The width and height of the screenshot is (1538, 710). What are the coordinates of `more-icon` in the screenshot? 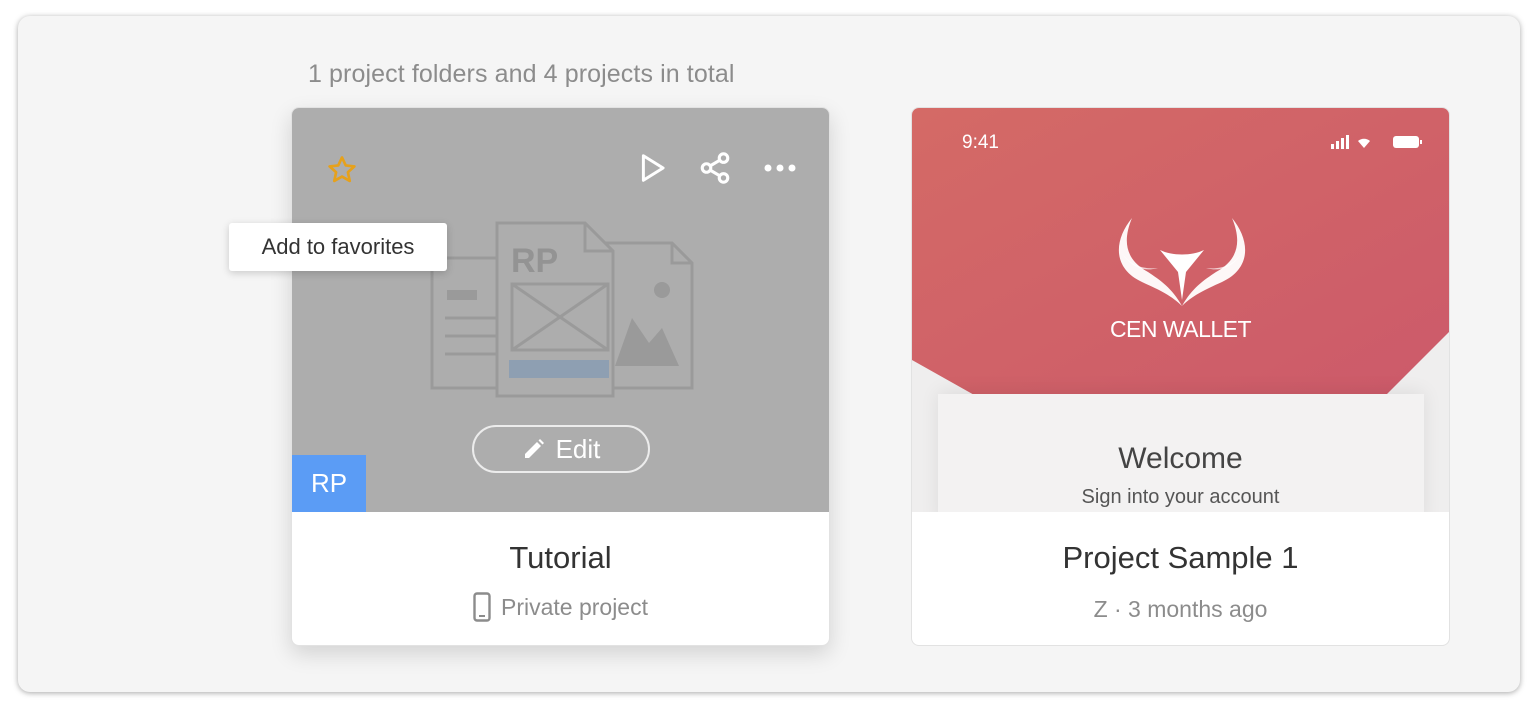 It's located at (780, 168).